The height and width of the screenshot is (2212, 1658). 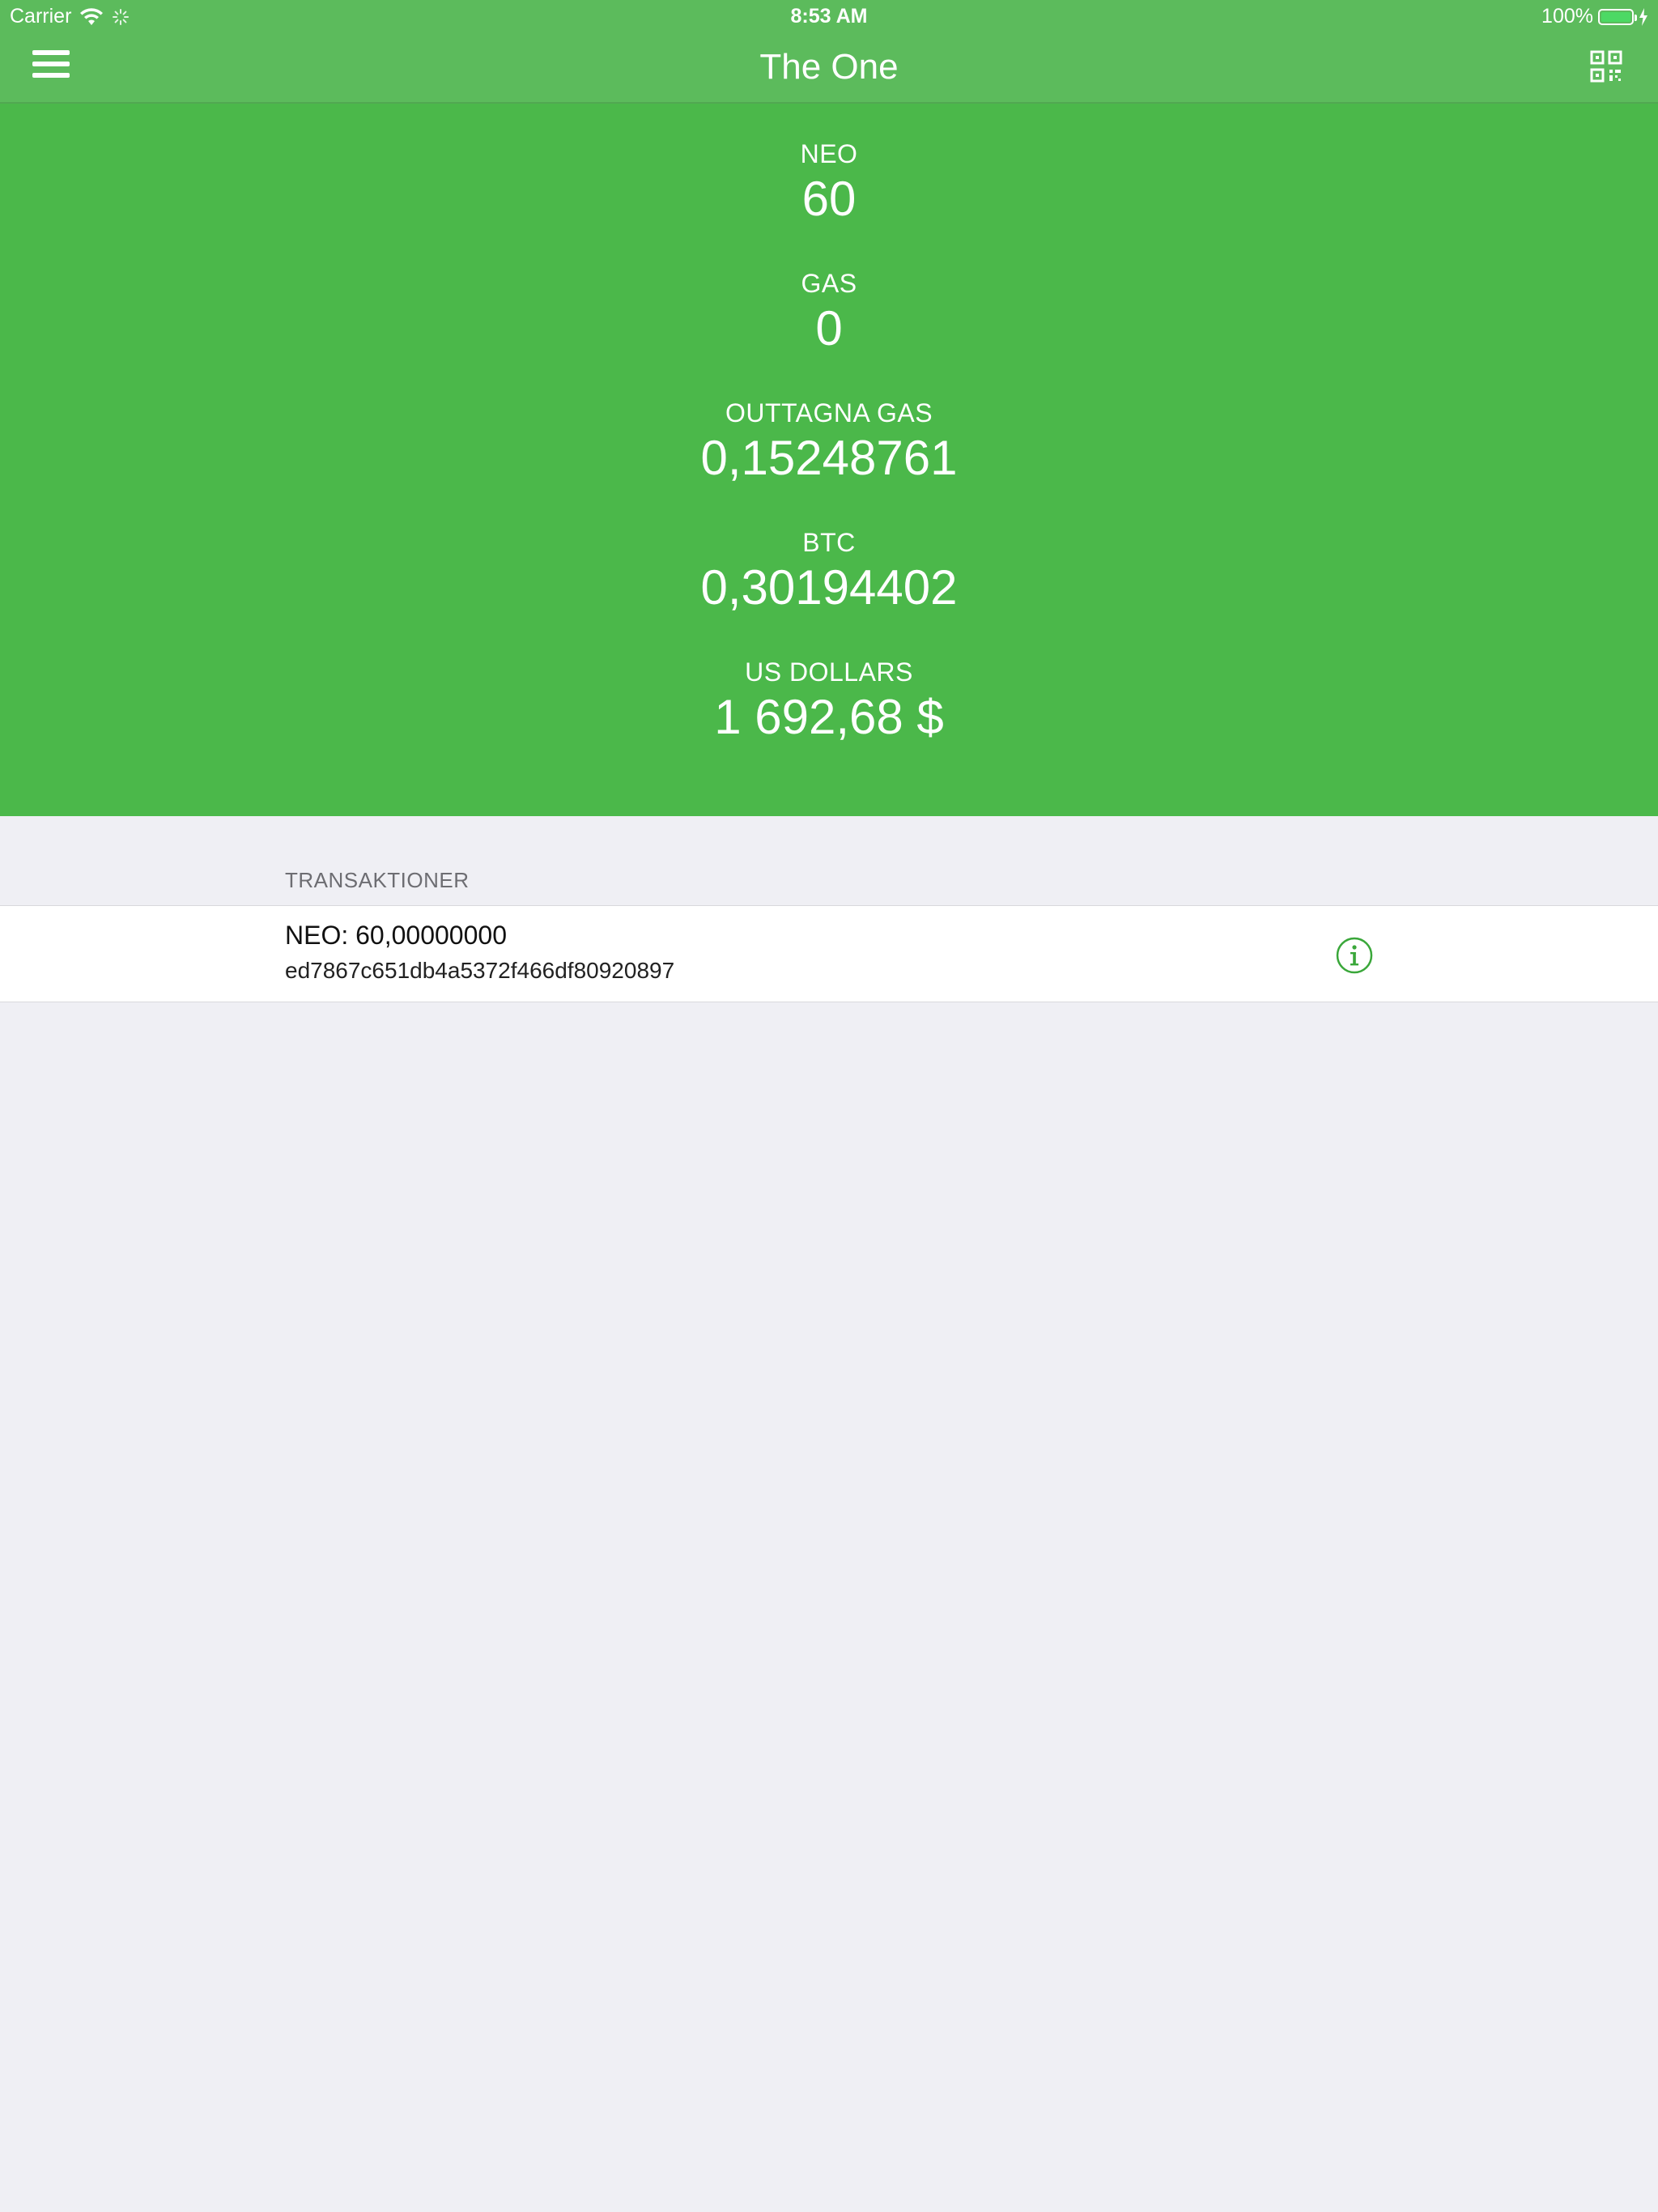 I want to click on transaction-hash: ed7867c651db4a5372f466df80920897, so click(x=480, y=970).